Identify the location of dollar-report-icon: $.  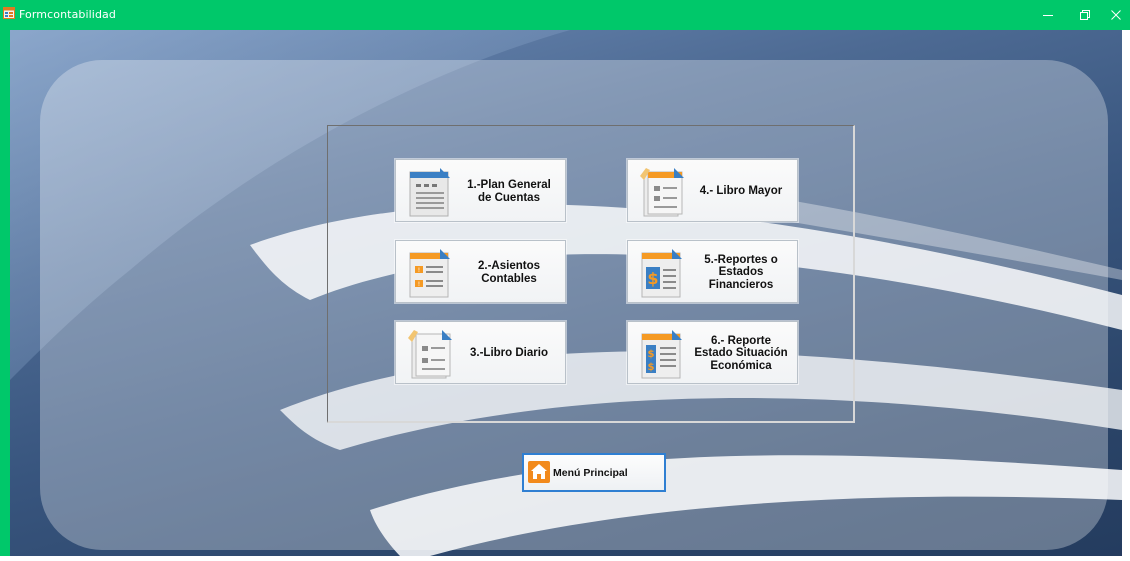
(661, 273).